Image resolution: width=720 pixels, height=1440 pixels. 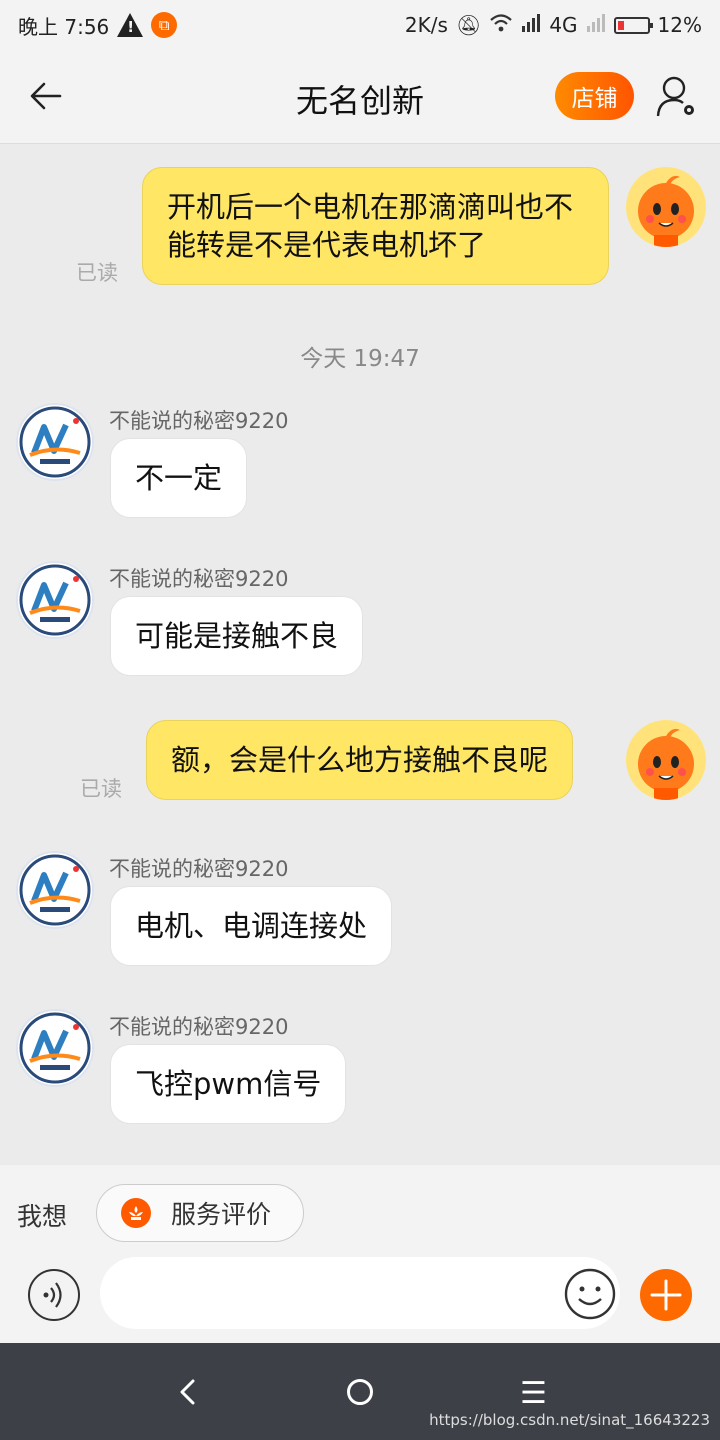 What do you see at coordinates (251, 926) in the screenshot?
I see `message-bubble-theirs: 电机、电调连接处` at bounding box center [251, 926].